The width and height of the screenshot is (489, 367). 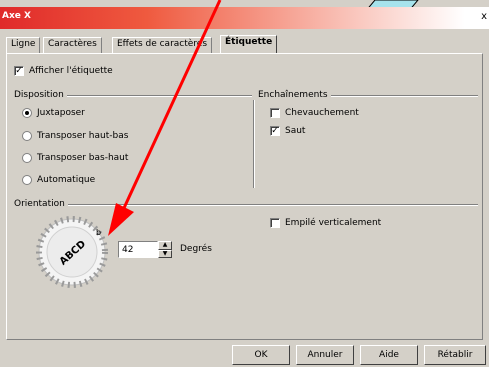 What do you see at coordinates (196, 249) in the screenshot?
I see `degrees-label: Degrés` at bounding box center [196, 249].